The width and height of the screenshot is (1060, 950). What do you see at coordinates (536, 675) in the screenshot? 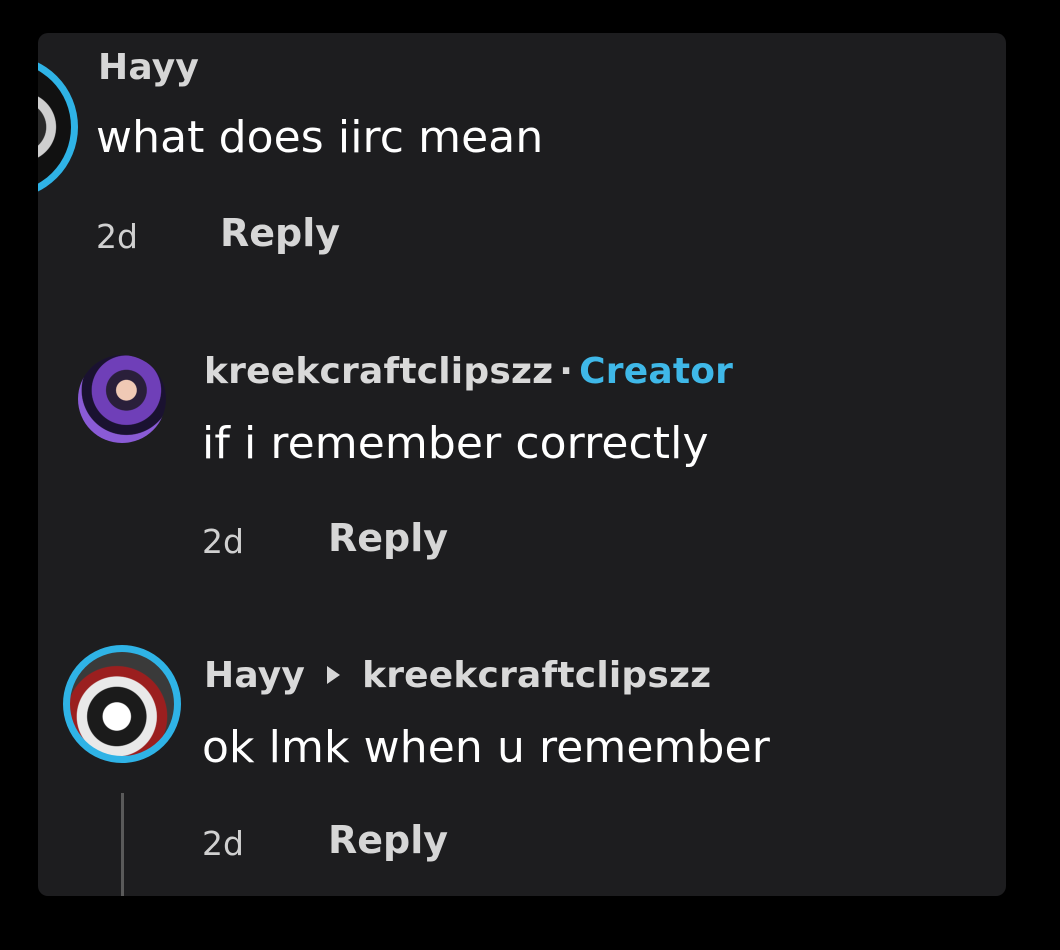
I see `reply-to-username: kreekcraftclipszz` at bounding box center [536, 675].